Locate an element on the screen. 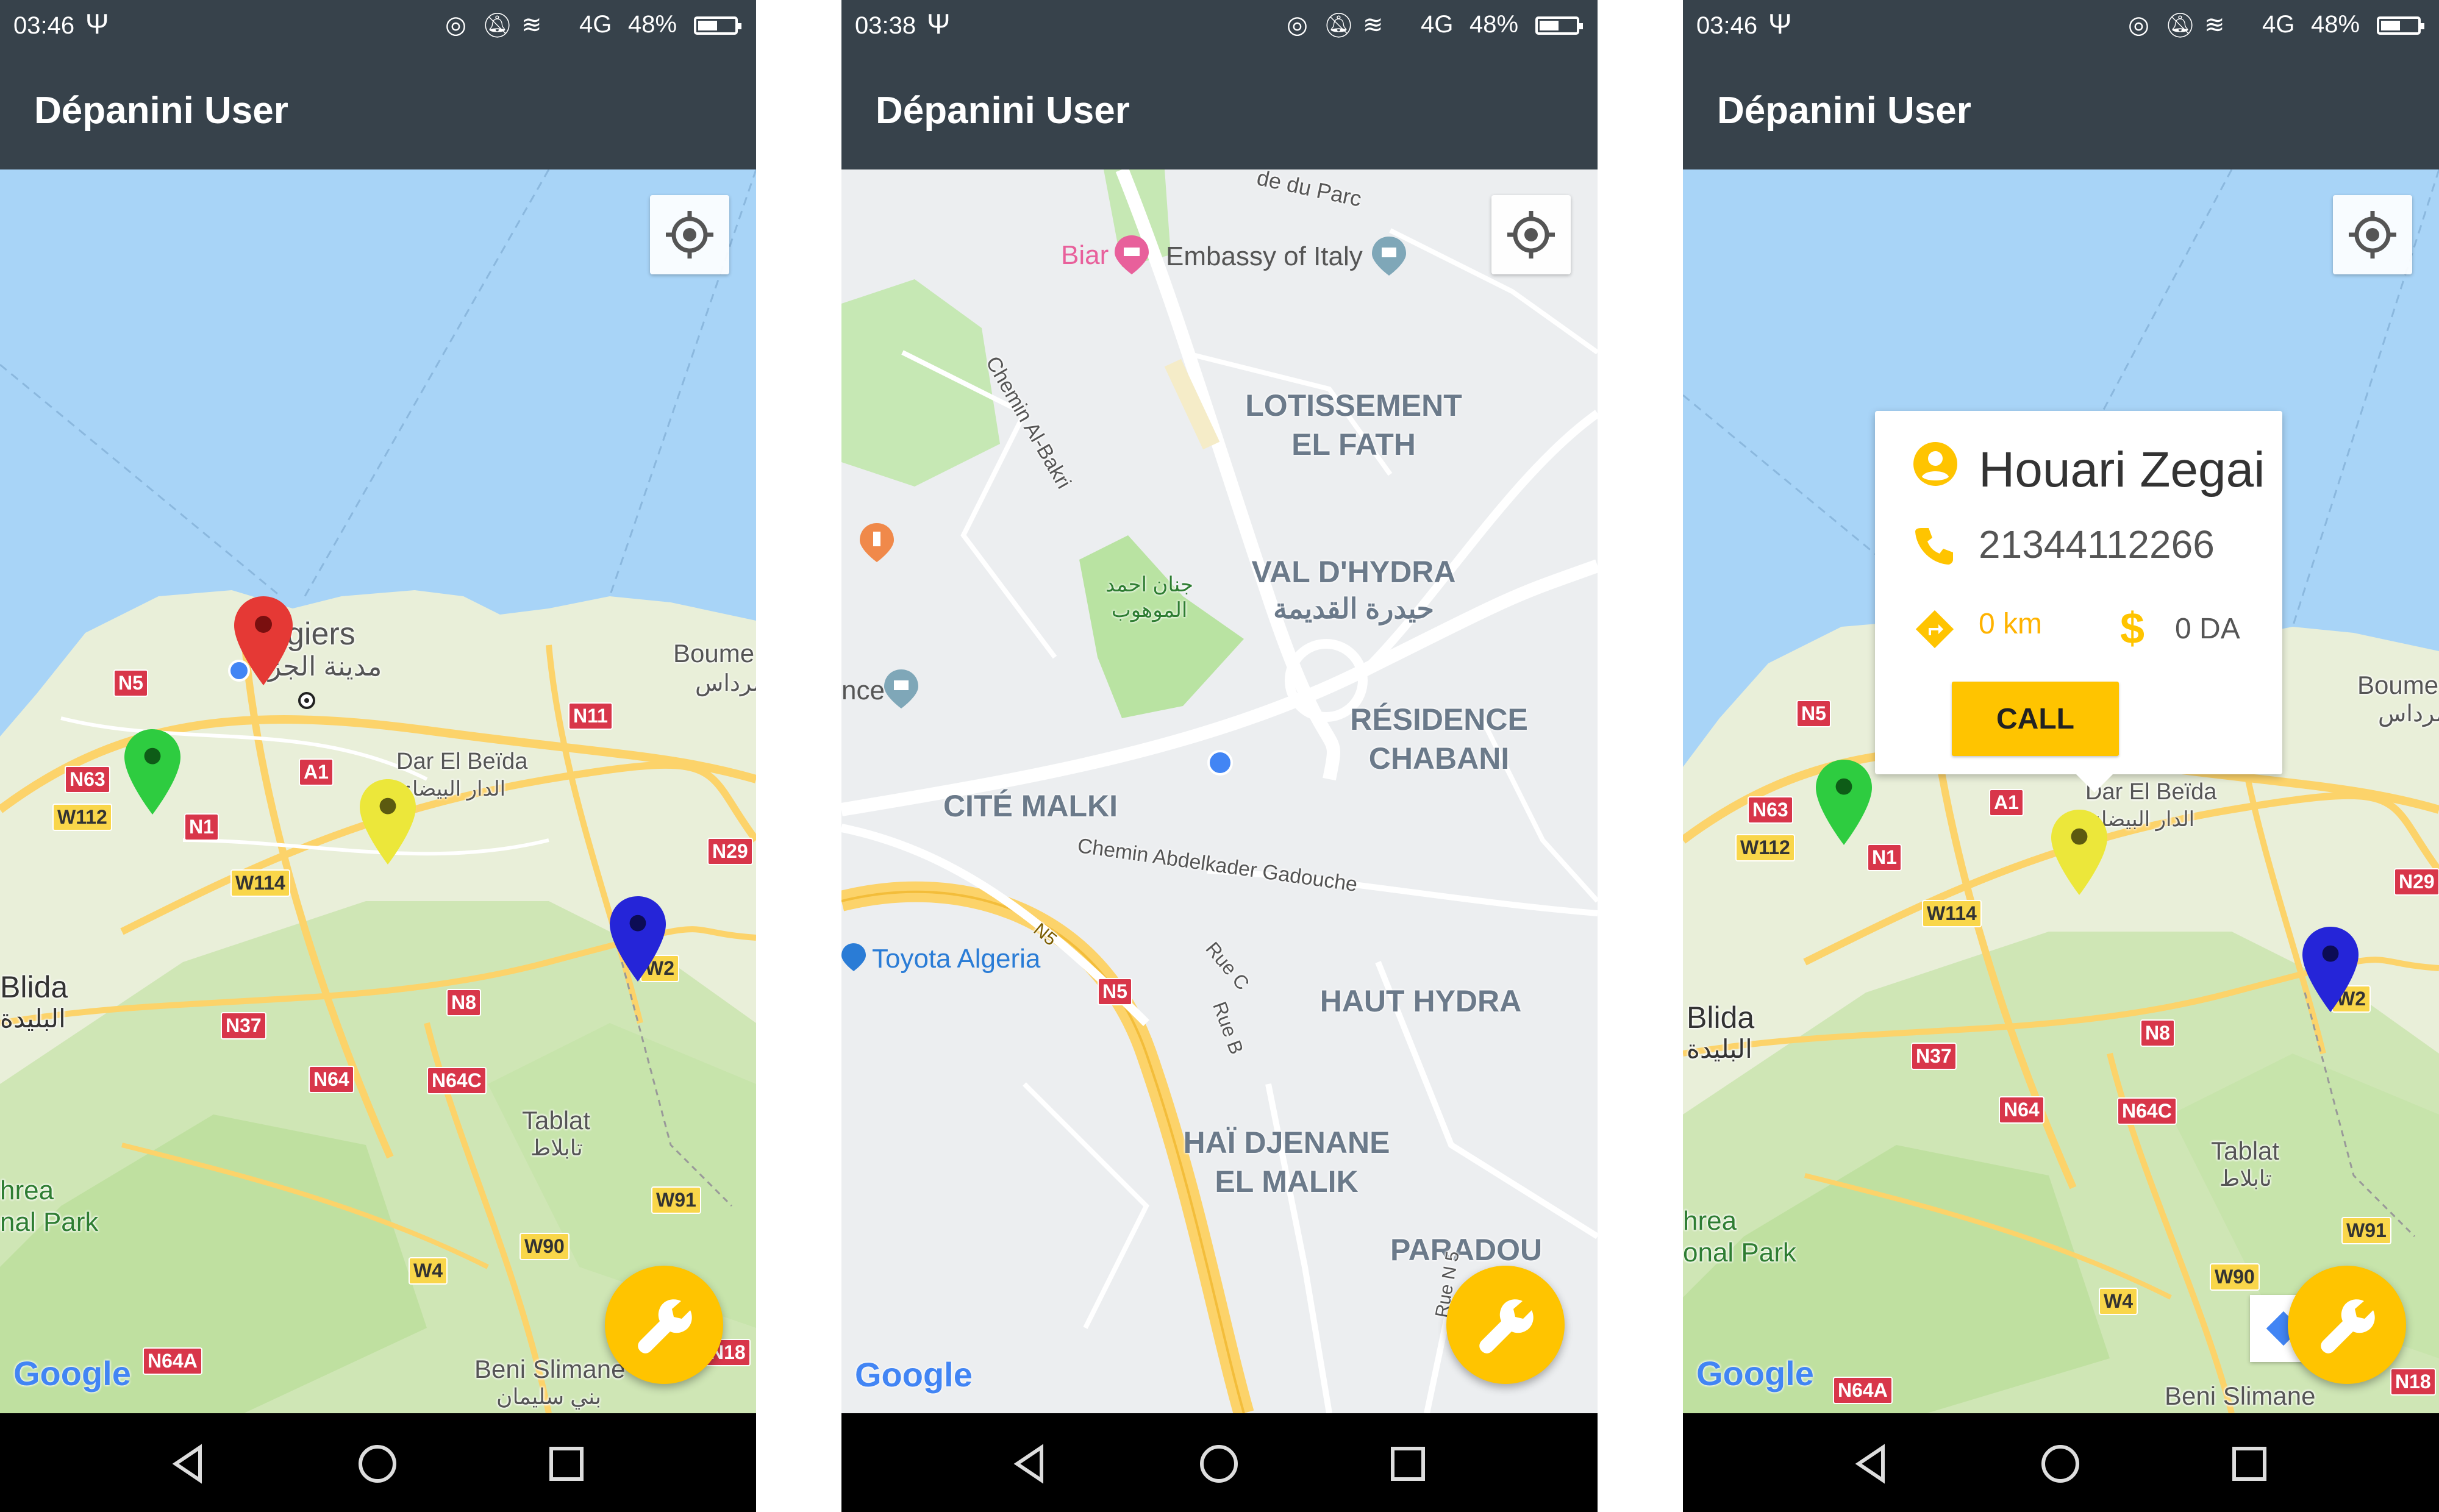 The width and height of the screenshot is (2439, 1512). mechanic-name: Houari Zegai is located at coordinates (2122, 469).